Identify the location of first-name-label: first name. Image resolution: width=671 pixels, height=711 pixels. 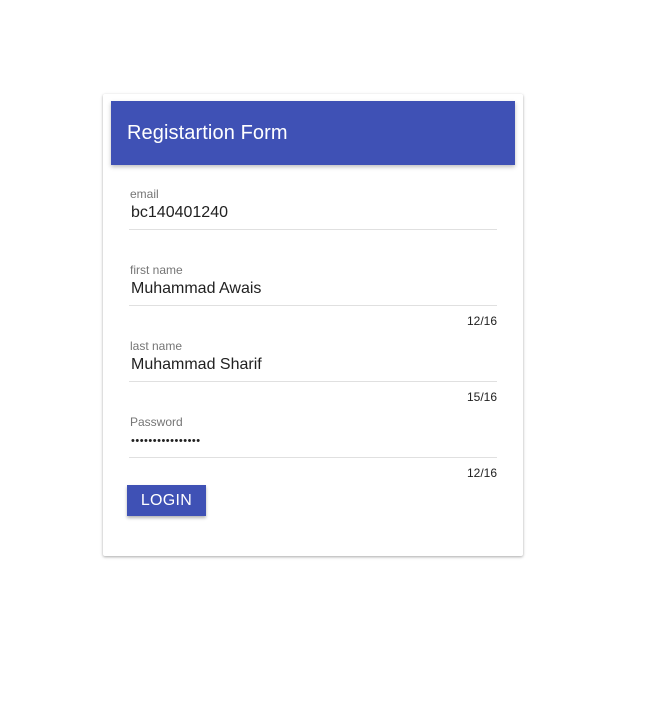
(156, 270).